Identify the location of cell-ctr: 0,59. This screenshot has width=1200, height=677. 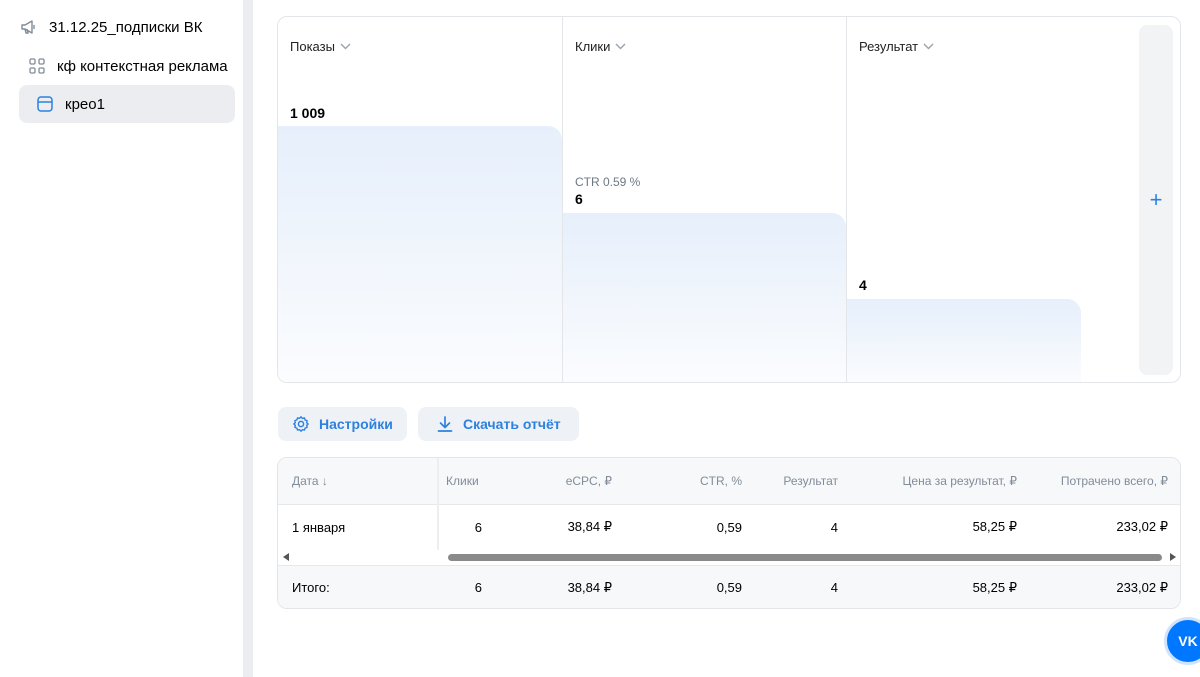
(729, 527).